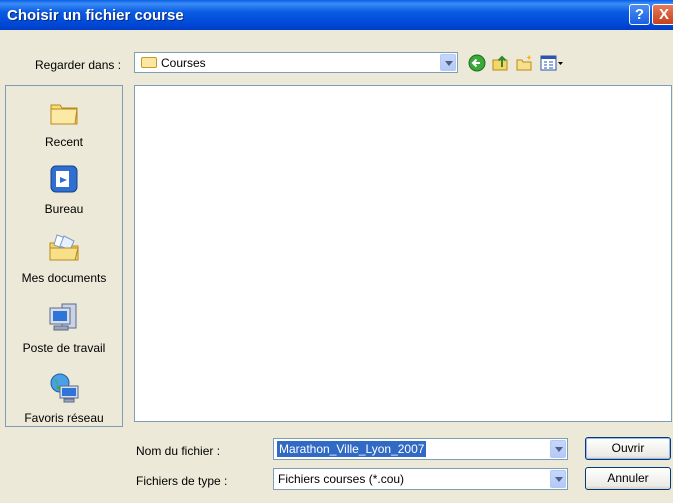 Image resolution: width=673 pixels, height=503 pixels. What do you see at coordinates (525, 63) in the screenshot?
I see `new-folder-icon` at bounding box center [525, 63].